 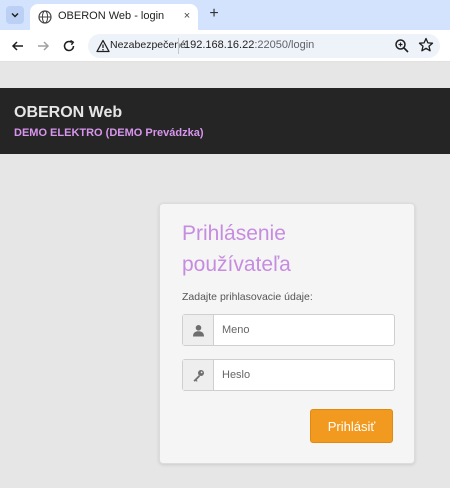 I want to click on url-text: 192.168.16.22:22050/login, so click(x=249, y=45).